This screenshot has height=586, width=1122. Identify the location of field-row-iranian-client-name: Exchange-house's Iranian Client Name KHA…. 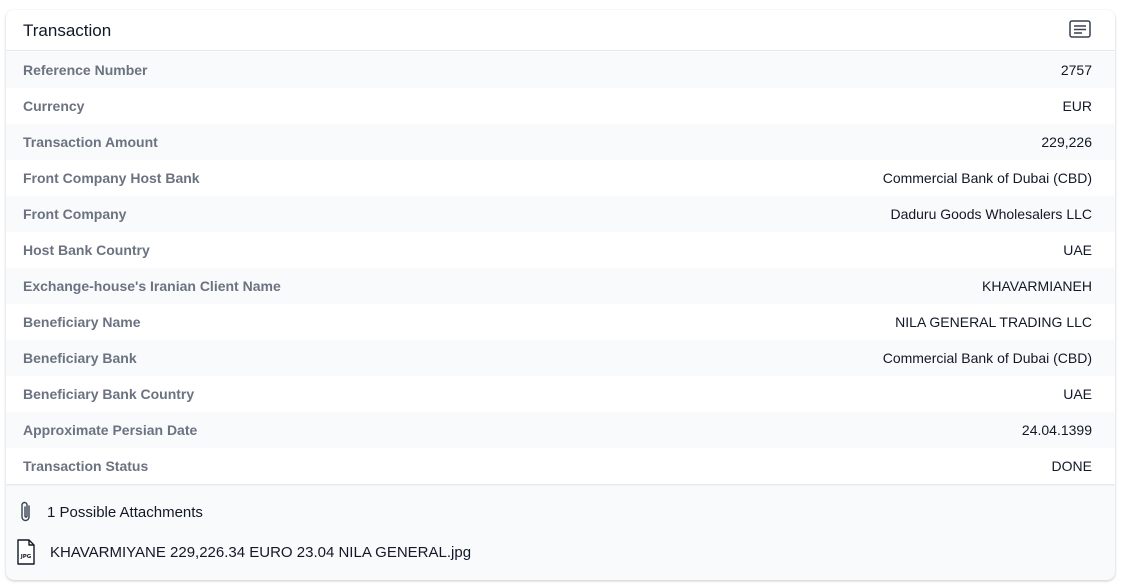
(560, 286).